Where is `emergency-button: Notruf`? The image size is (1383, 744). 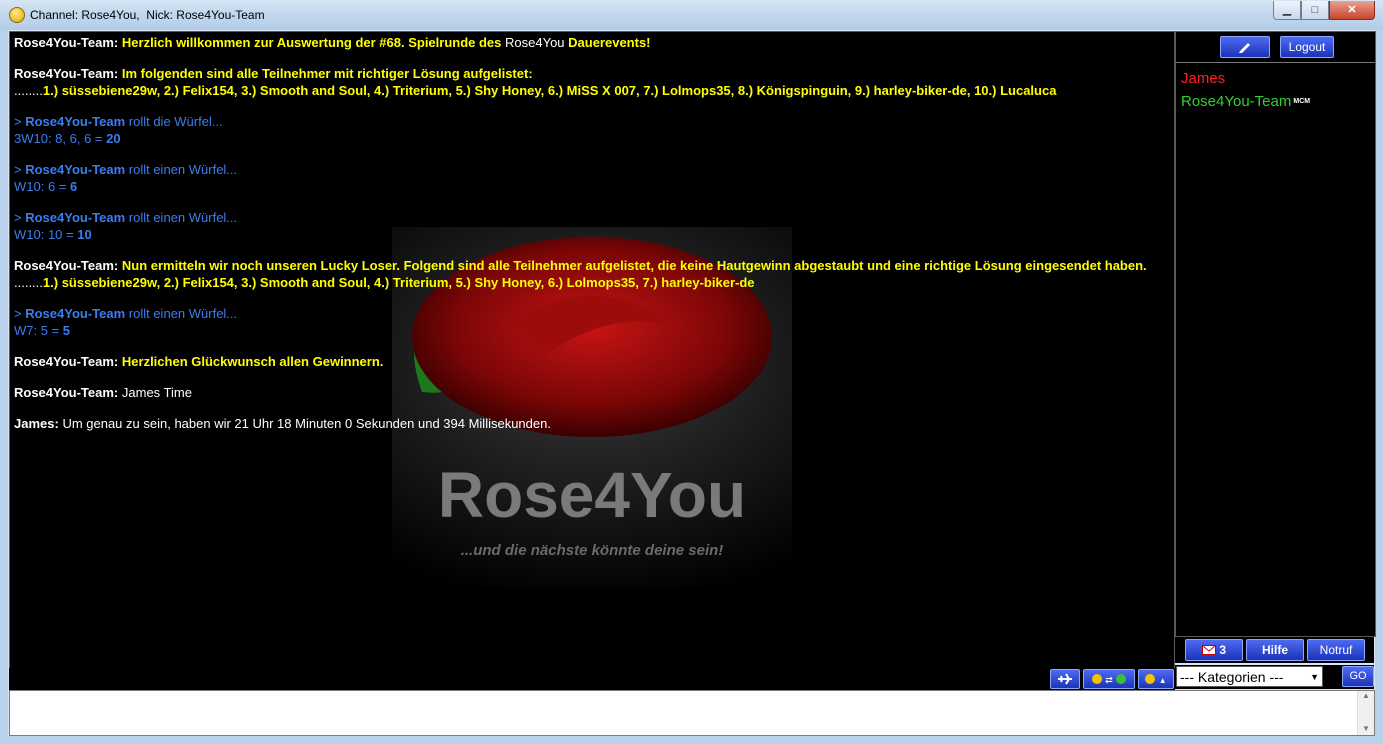 emergency-button: Notruf is located at coordinates (1336, 650).